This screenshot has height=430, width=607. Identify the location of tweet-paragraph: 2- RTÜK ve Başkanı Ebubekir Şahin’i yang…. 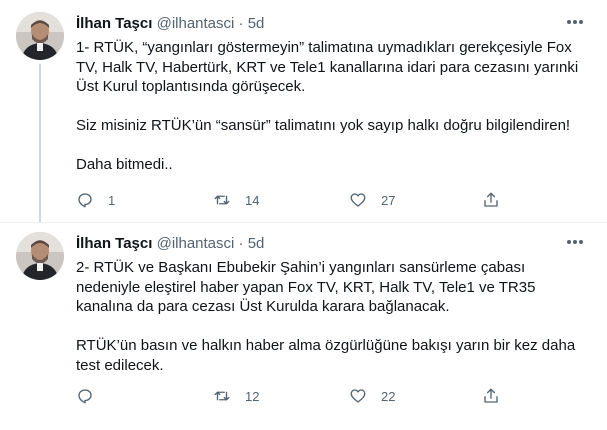
(306, 287).